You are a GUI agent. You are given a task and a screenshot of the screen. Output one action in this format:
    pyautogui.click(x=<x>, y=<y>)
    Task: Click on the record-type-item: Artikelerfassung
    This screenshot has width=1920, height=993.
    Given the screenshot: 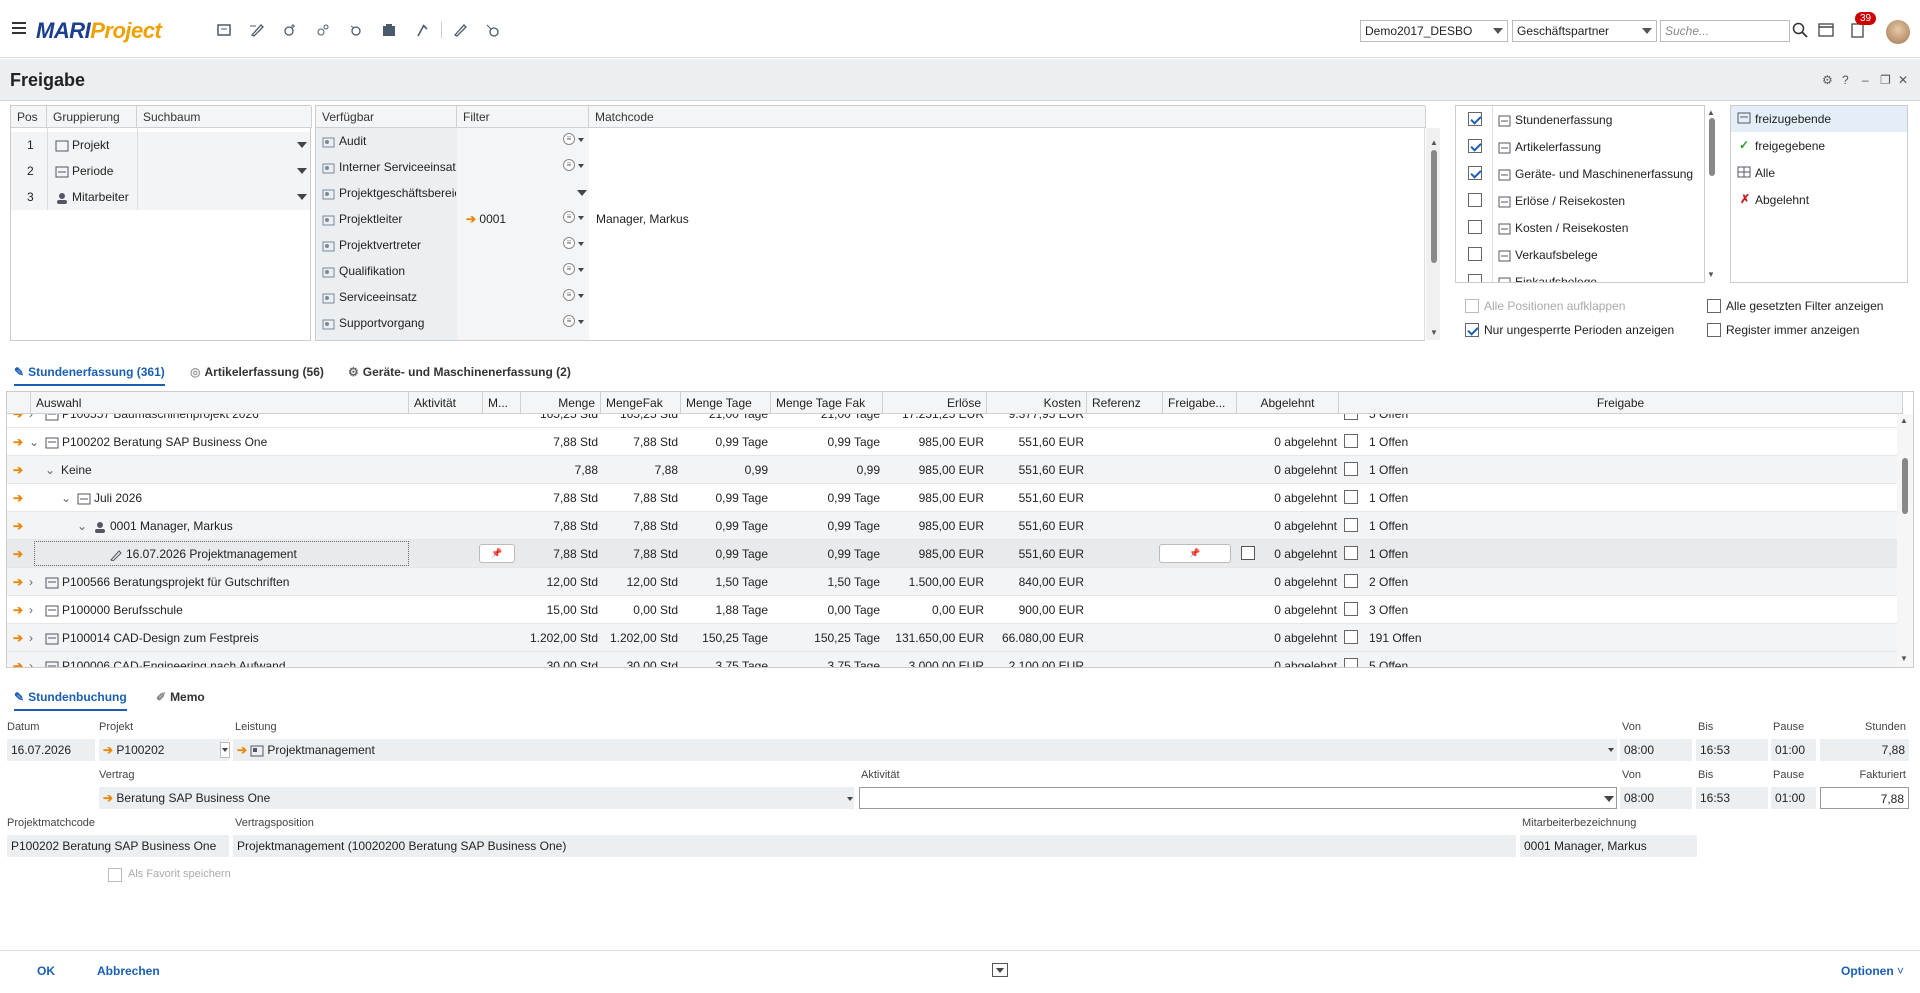 What is the action you would take?
    pyautogui.click(x=1580, y=146)
    